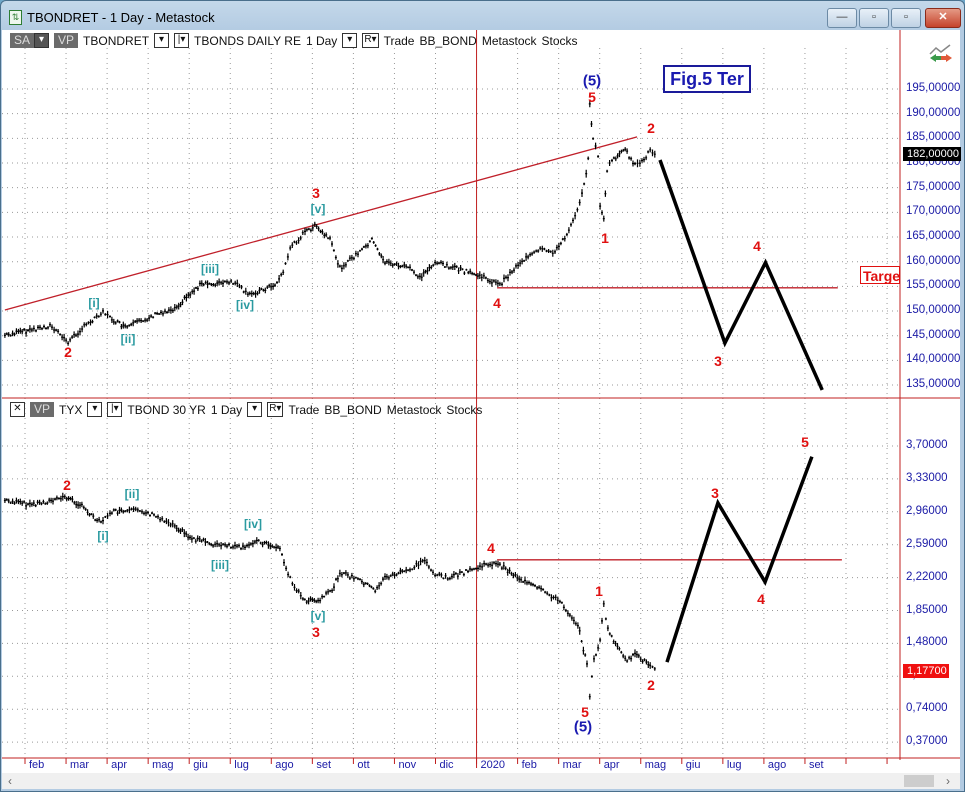  I want to click on month-label: nov, so click(407, 765).